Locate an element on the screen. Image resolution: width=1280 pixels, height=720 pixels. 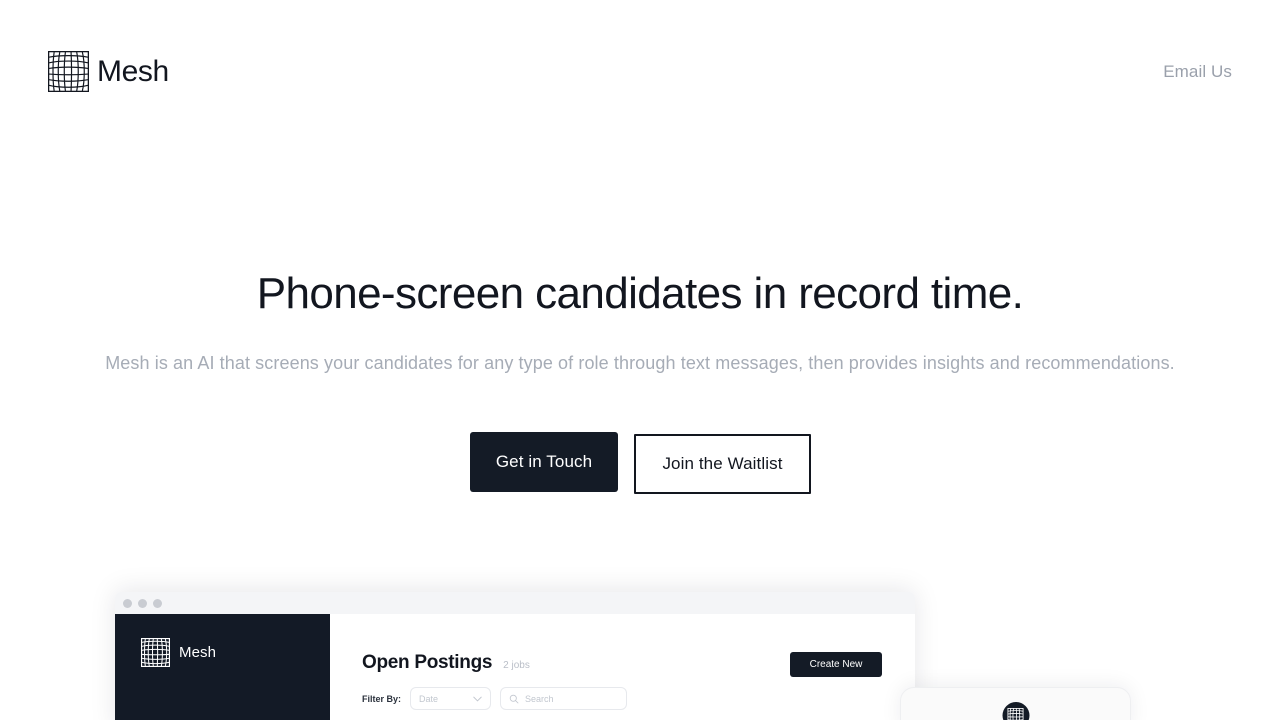
app-sidebar-brand: Mesh is located at coordinates (235, 652).